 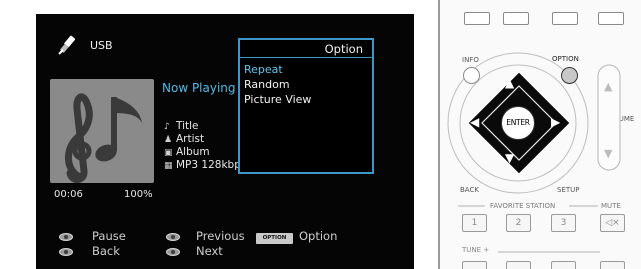 I want to click on left-arrow-icon: ◀, so click(x=474, y=122).